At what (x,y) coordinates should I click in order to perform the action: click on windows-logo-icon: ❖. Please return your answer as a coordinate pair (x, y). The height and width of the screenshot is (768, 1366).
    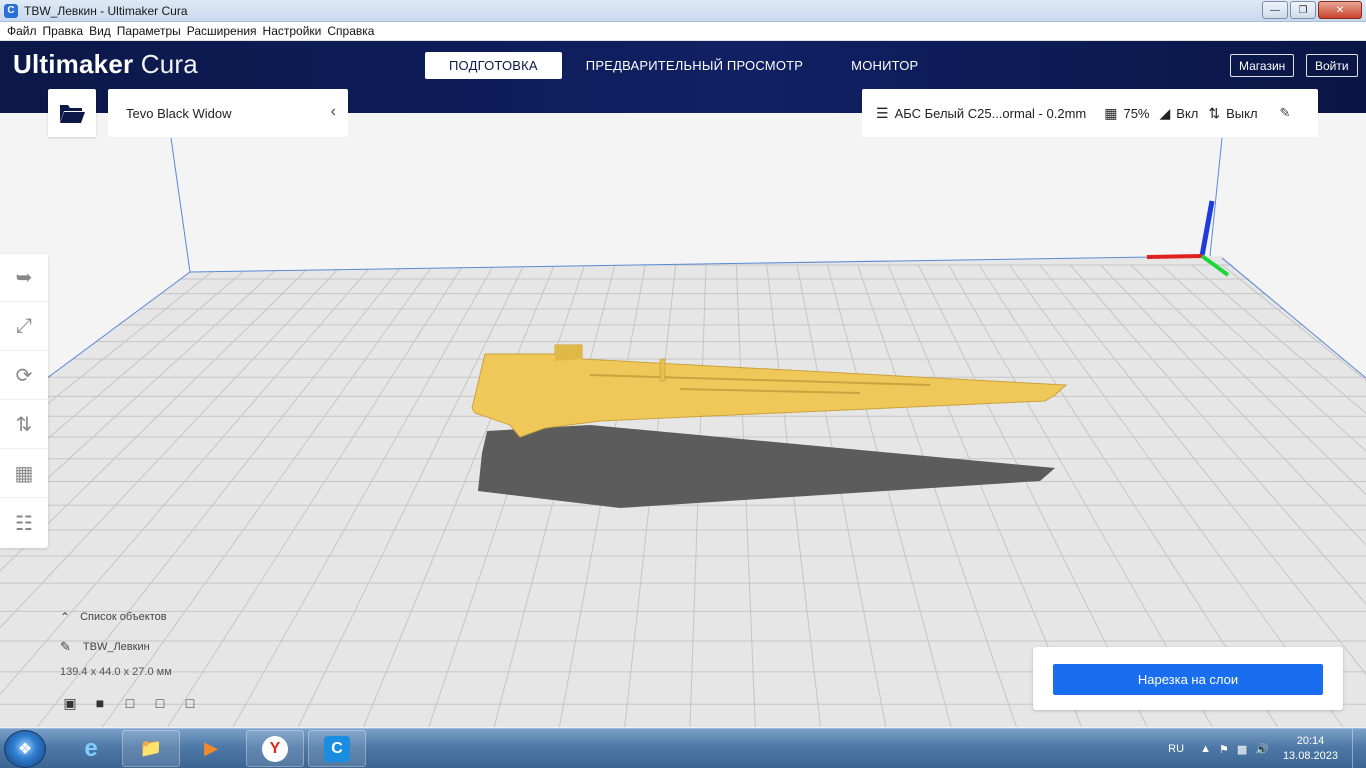
    Looking at the image, I should click on (25, 749).